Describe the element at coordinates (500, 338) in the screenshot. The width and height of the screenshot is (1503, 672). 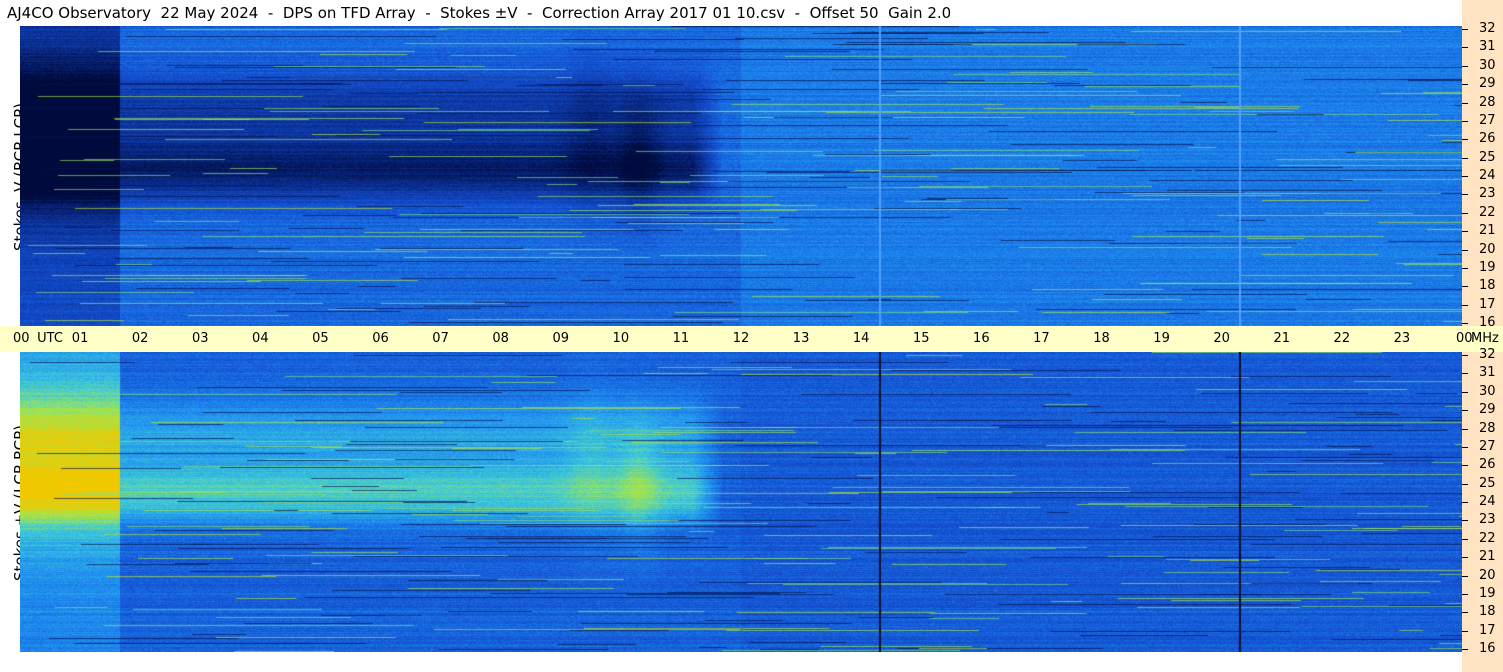
I see `time-tick-label: 08` at that location.